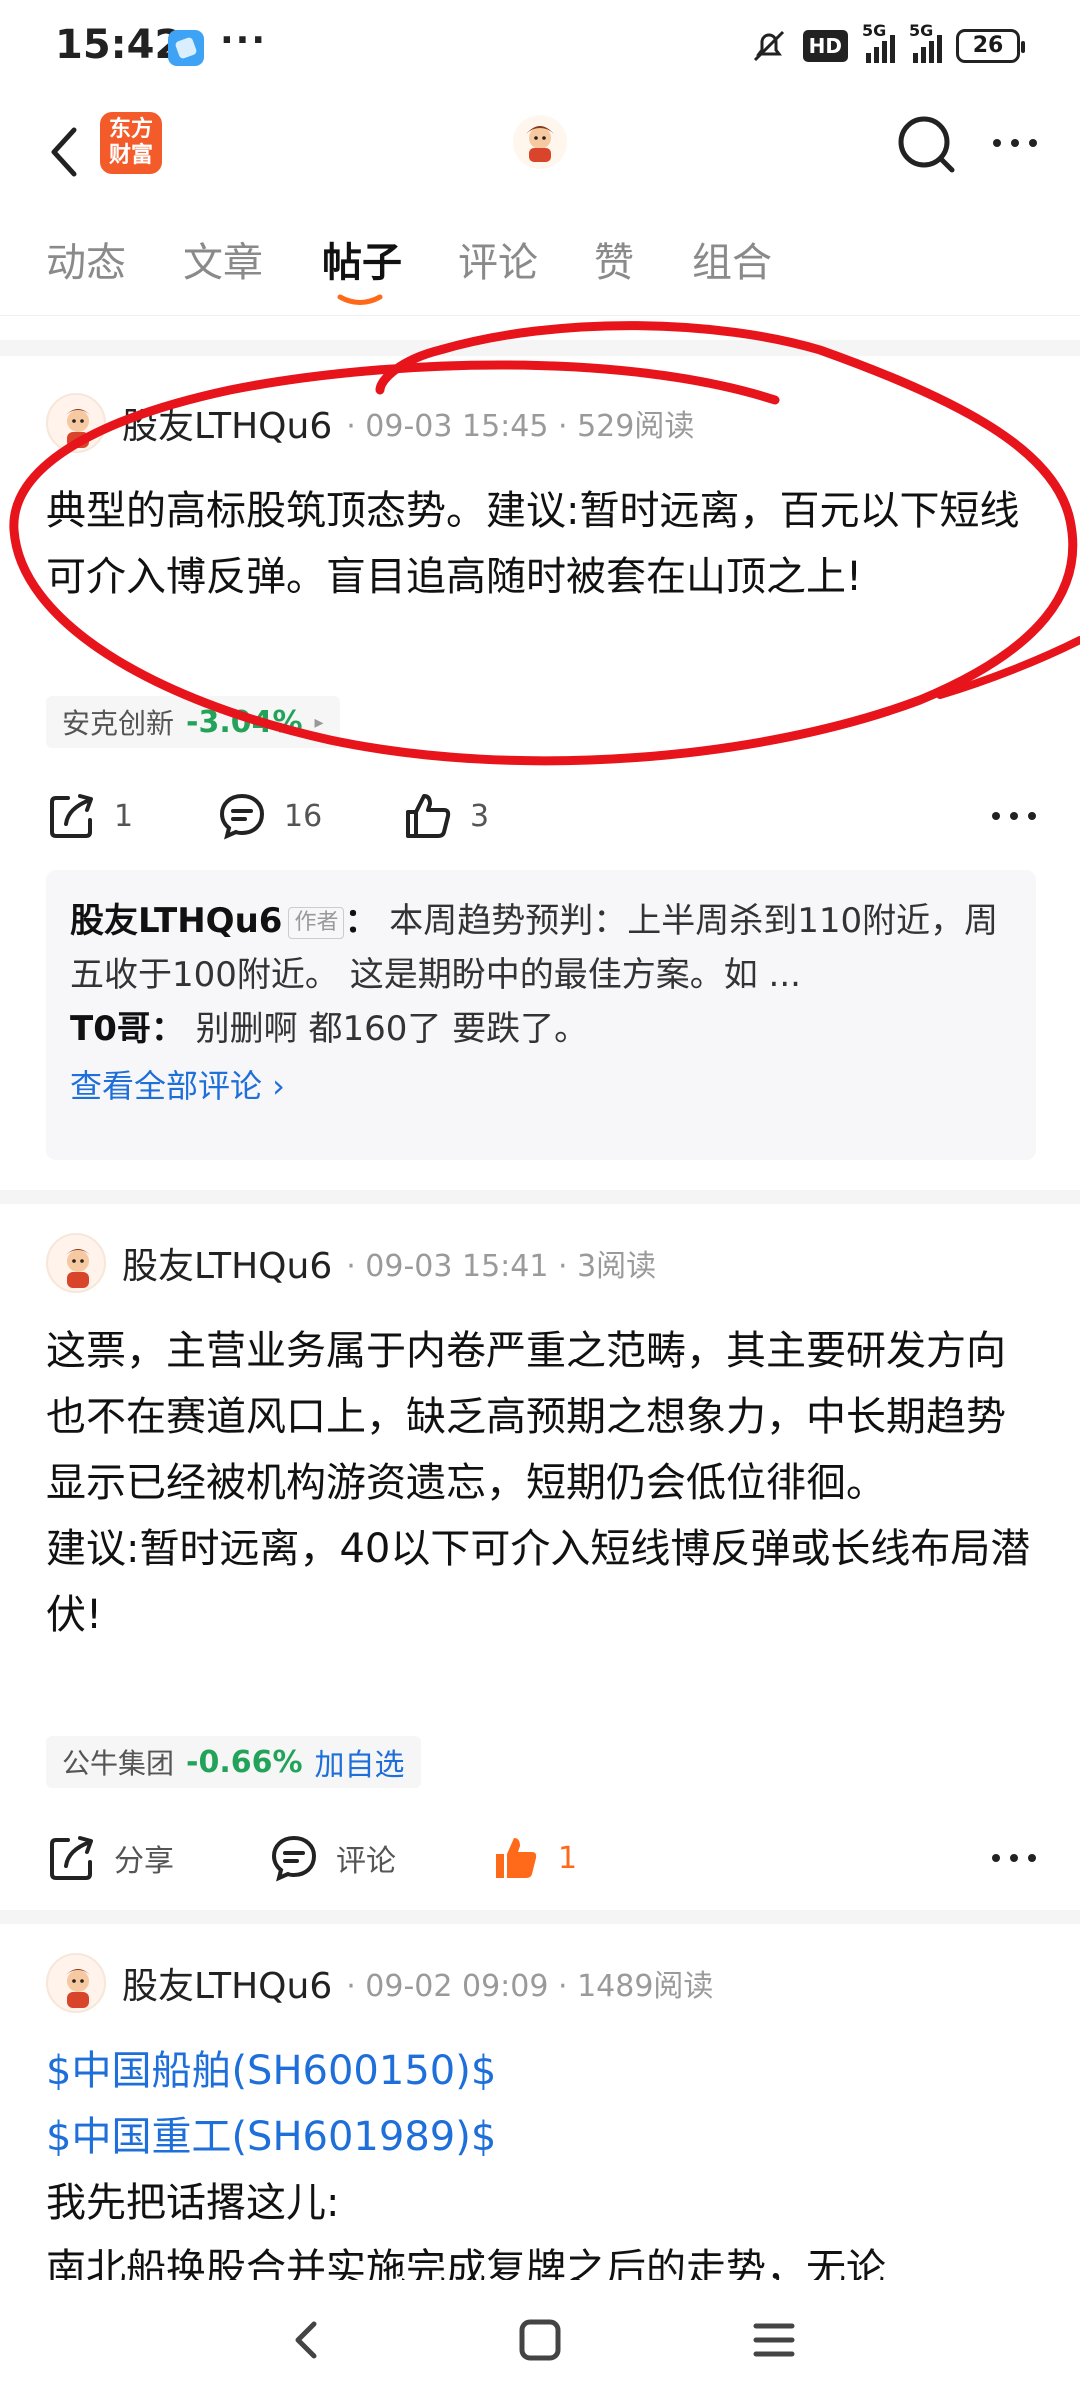 Image resolution: width=1080 pixels, height=2400 pixels. Describe the element at coordinates (540, 142) in the screenshot. I see `user-avatar-icon` at that location.